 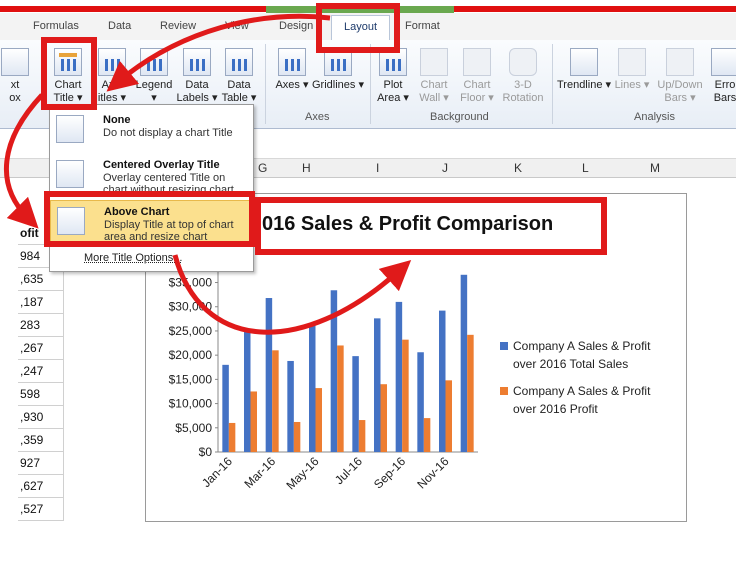 What do you see at coordinates (24, 156) in the screenshot?
I see `arrow-to-above-chart` at bounding box center [24, 156].